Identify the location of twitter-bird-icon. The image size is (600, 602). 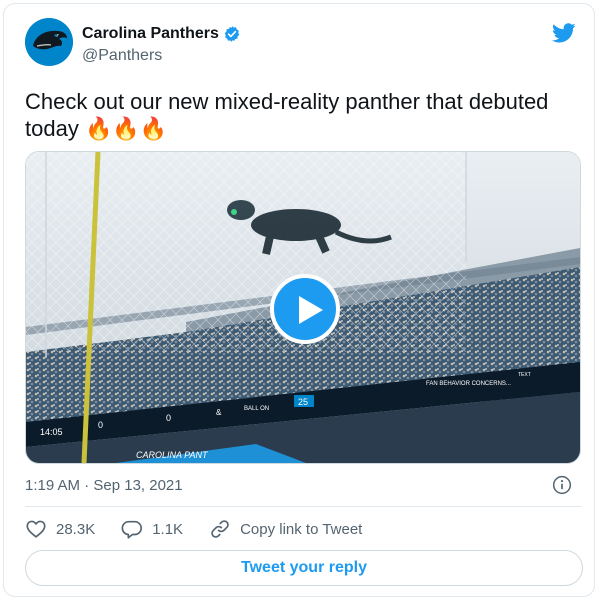
(564, 33).